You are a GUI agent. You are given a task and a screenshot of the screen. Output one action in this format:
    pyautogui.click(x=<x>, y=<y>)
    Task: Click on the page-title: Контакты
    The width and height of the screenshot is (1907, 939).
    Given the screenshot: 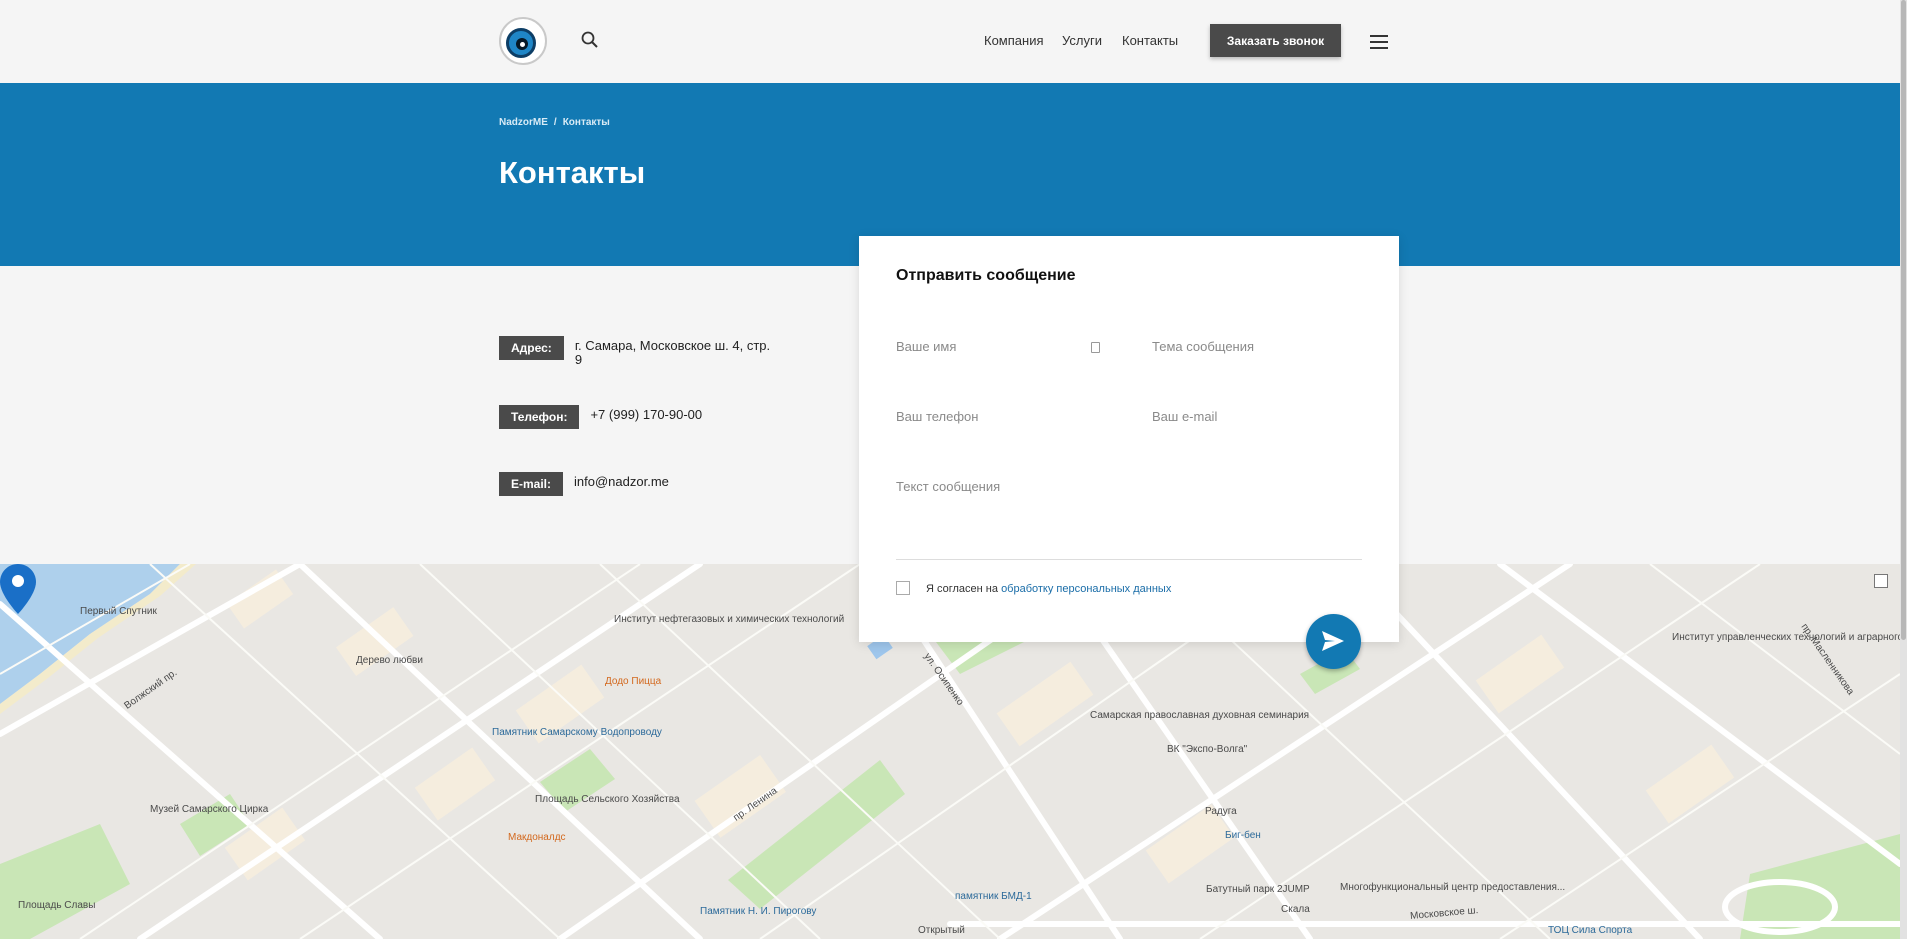 What is the action you would take?
    pyautogui.click(x=572, y=172)
    